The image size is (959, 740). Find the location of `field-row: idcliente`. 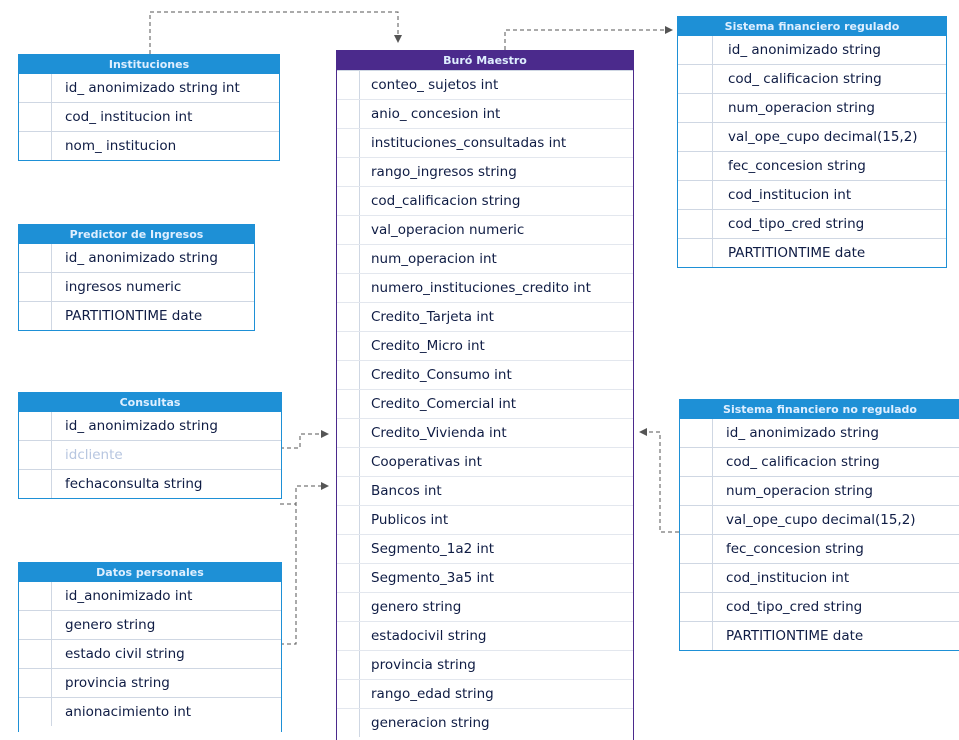

field-row: idcliente is located at coordinates (150, 454).